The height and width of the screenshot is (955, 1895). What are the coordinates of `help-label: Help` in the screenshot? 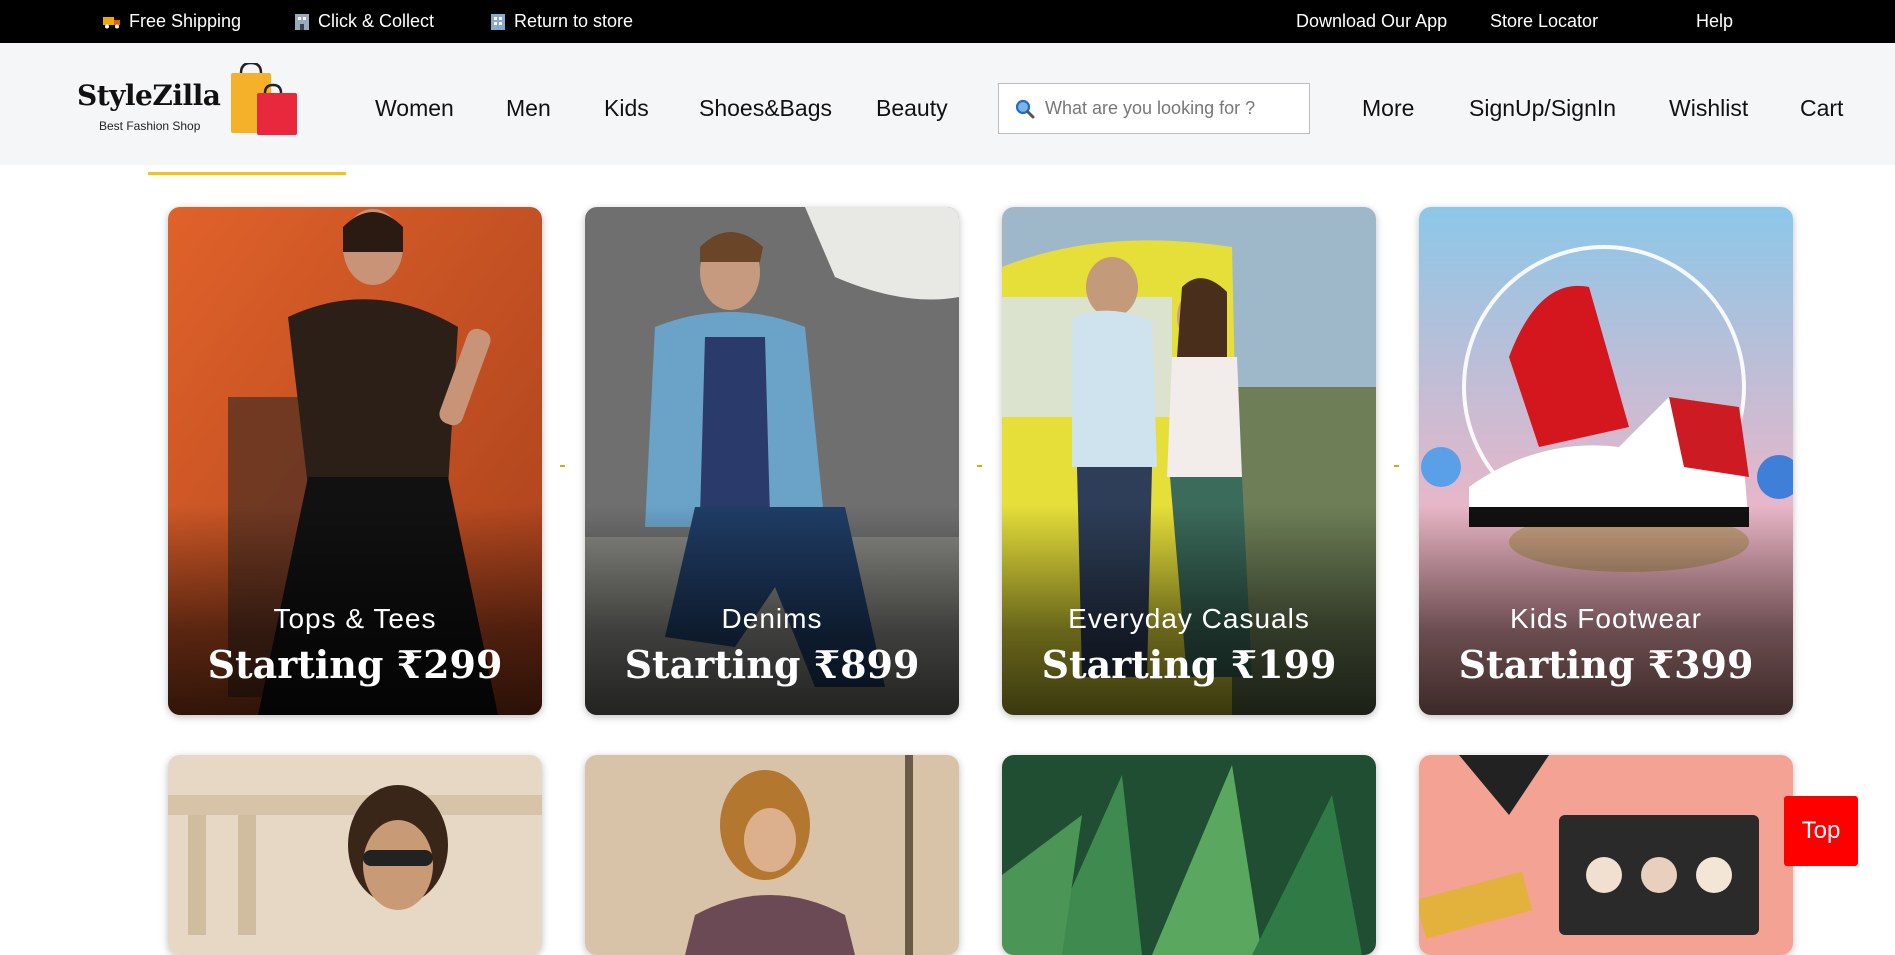 It's located at (1715, 21).